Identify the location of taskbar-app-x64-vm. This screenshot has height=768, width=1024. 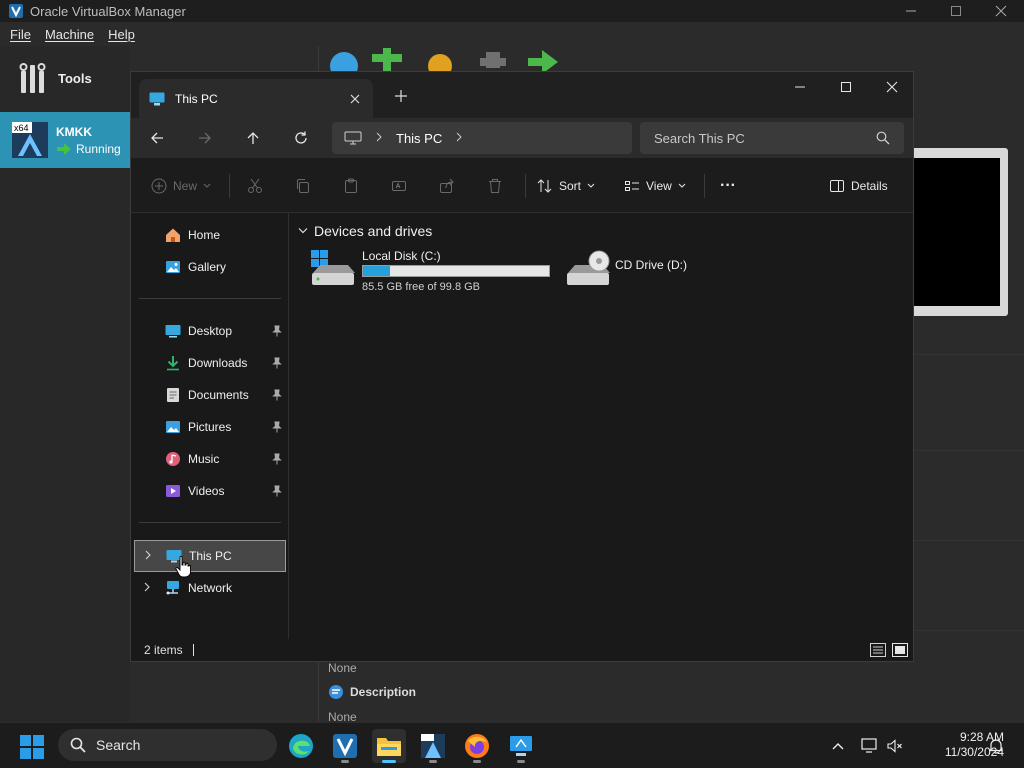
(433, 746).